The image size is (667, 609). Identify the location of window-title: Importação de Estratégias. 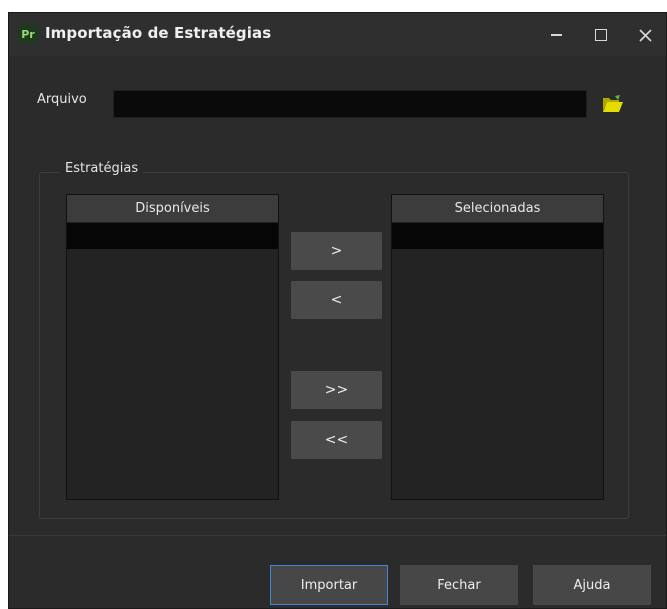
(158, 33).